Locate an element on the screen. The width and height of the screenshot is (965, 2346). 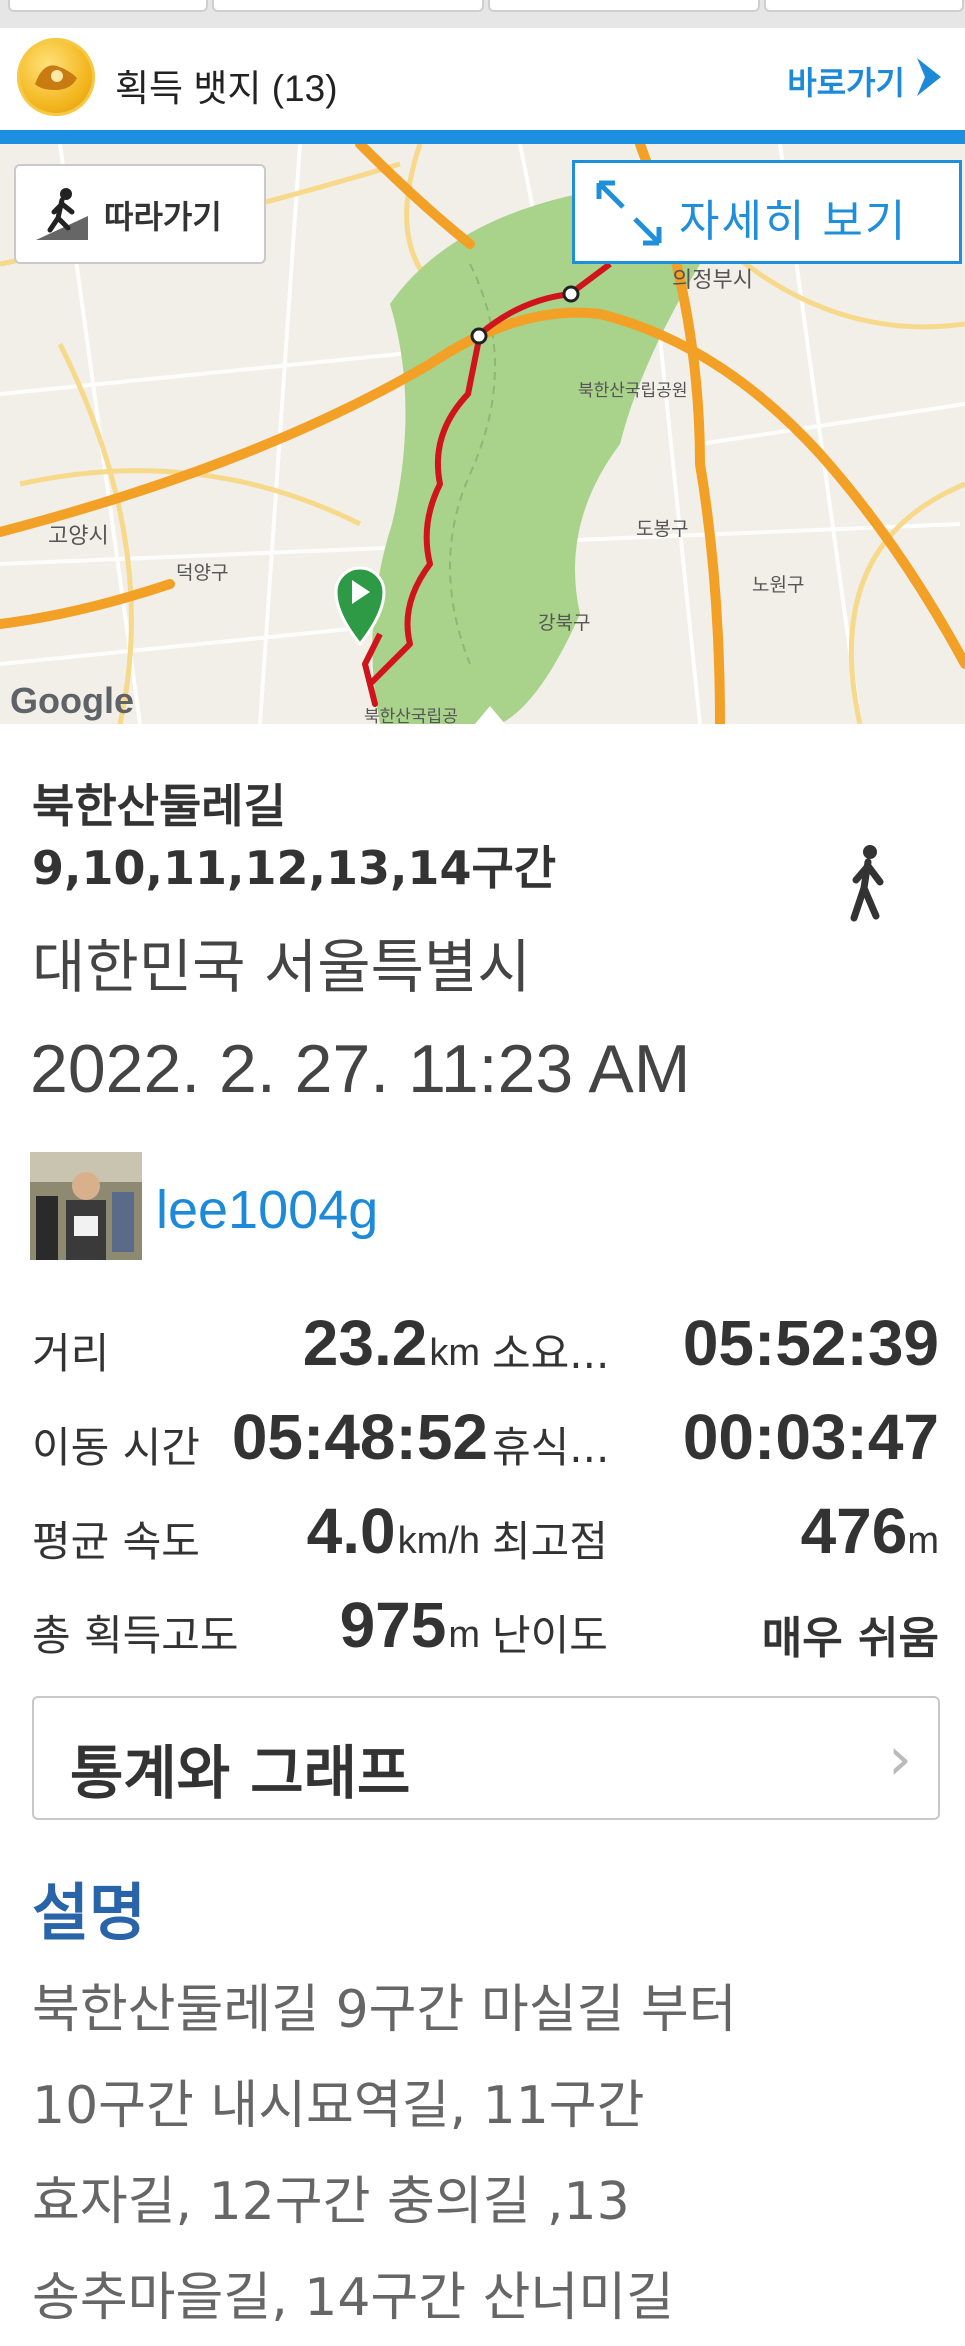
map-label: 북한산국립공 is located at coordinates (411, 715).